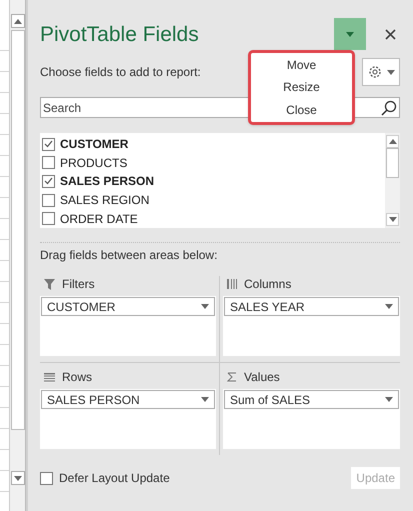  Describe the element at coordinates (49, 377) in the screenshot. I see `rows-icon` at that location.